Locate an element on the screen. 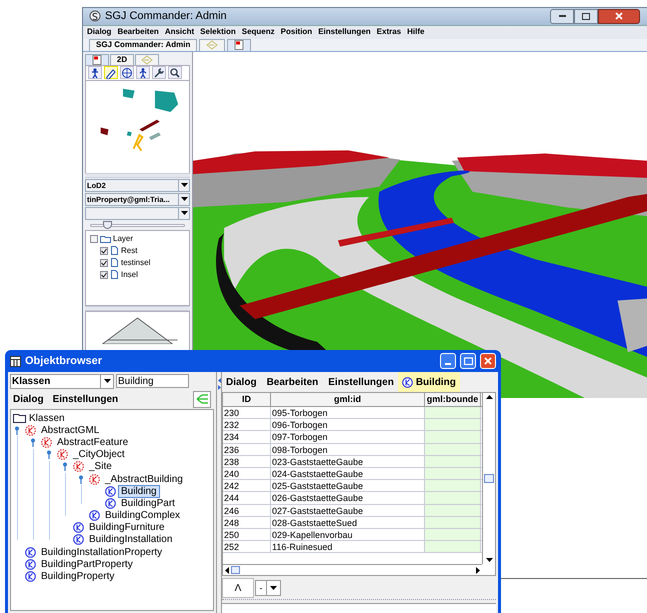 The width and height of the screenshot is (647, 613). tree-item: _AbstractBuilding is located at coordinates (144, 479).